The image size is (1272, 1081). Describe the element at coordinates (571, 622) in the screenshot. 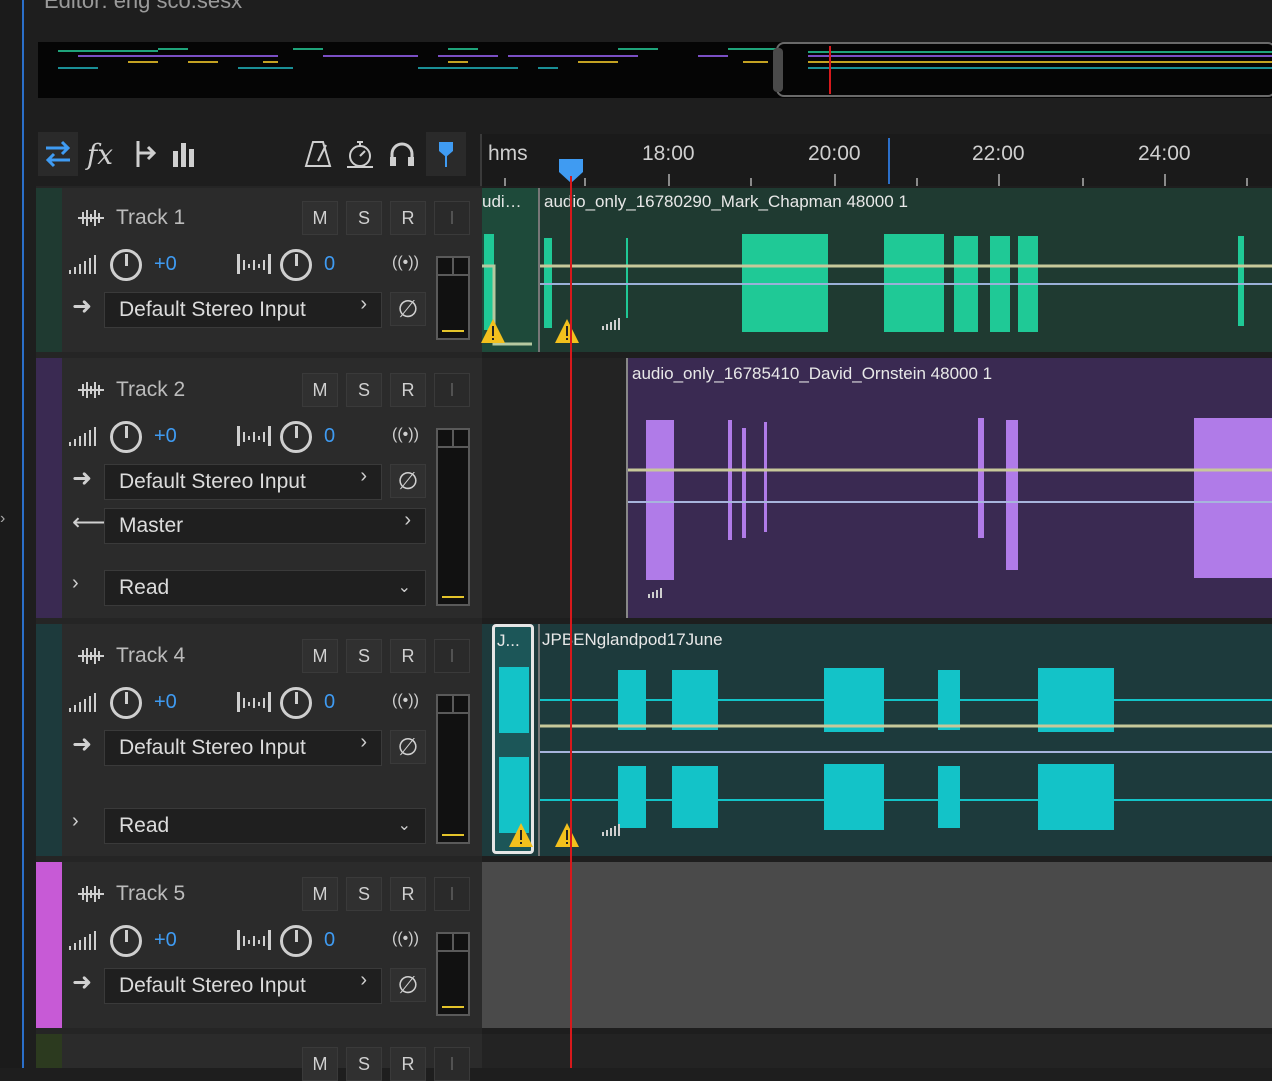

I see `playhead-line` at that location.